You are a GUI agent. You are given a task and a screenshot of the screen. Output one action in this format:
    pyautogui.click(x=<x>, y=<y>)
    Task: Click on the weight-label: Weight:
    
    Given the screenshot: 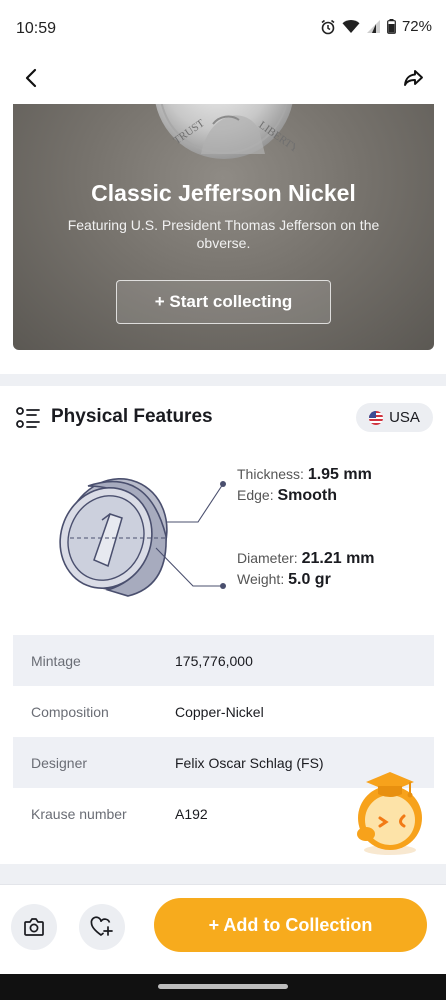 What is the action you would take?
    pyautogui.click(x=261, y=579)
    